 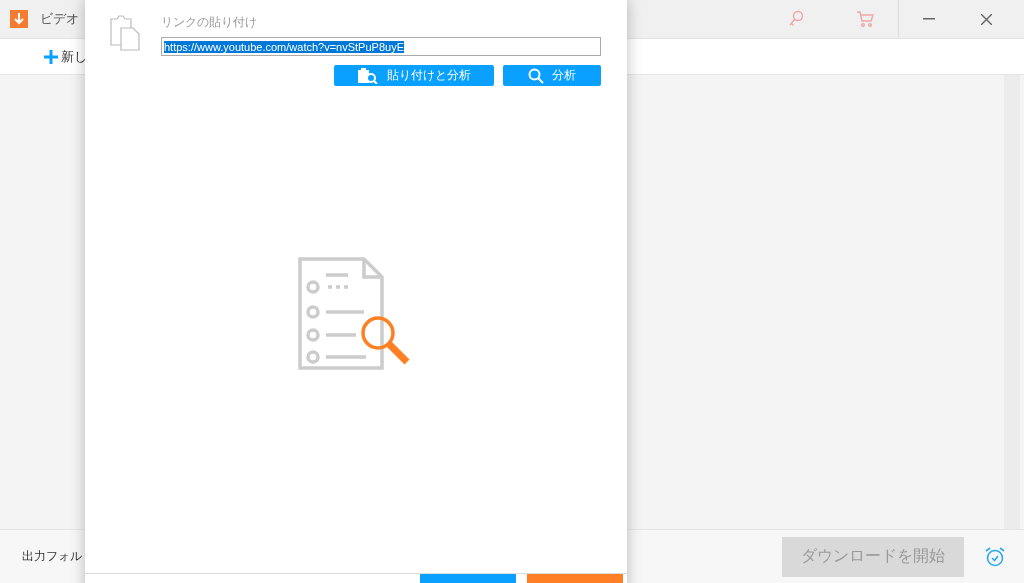 I want to click on app-logo-icon, so click(x=19, y=19).